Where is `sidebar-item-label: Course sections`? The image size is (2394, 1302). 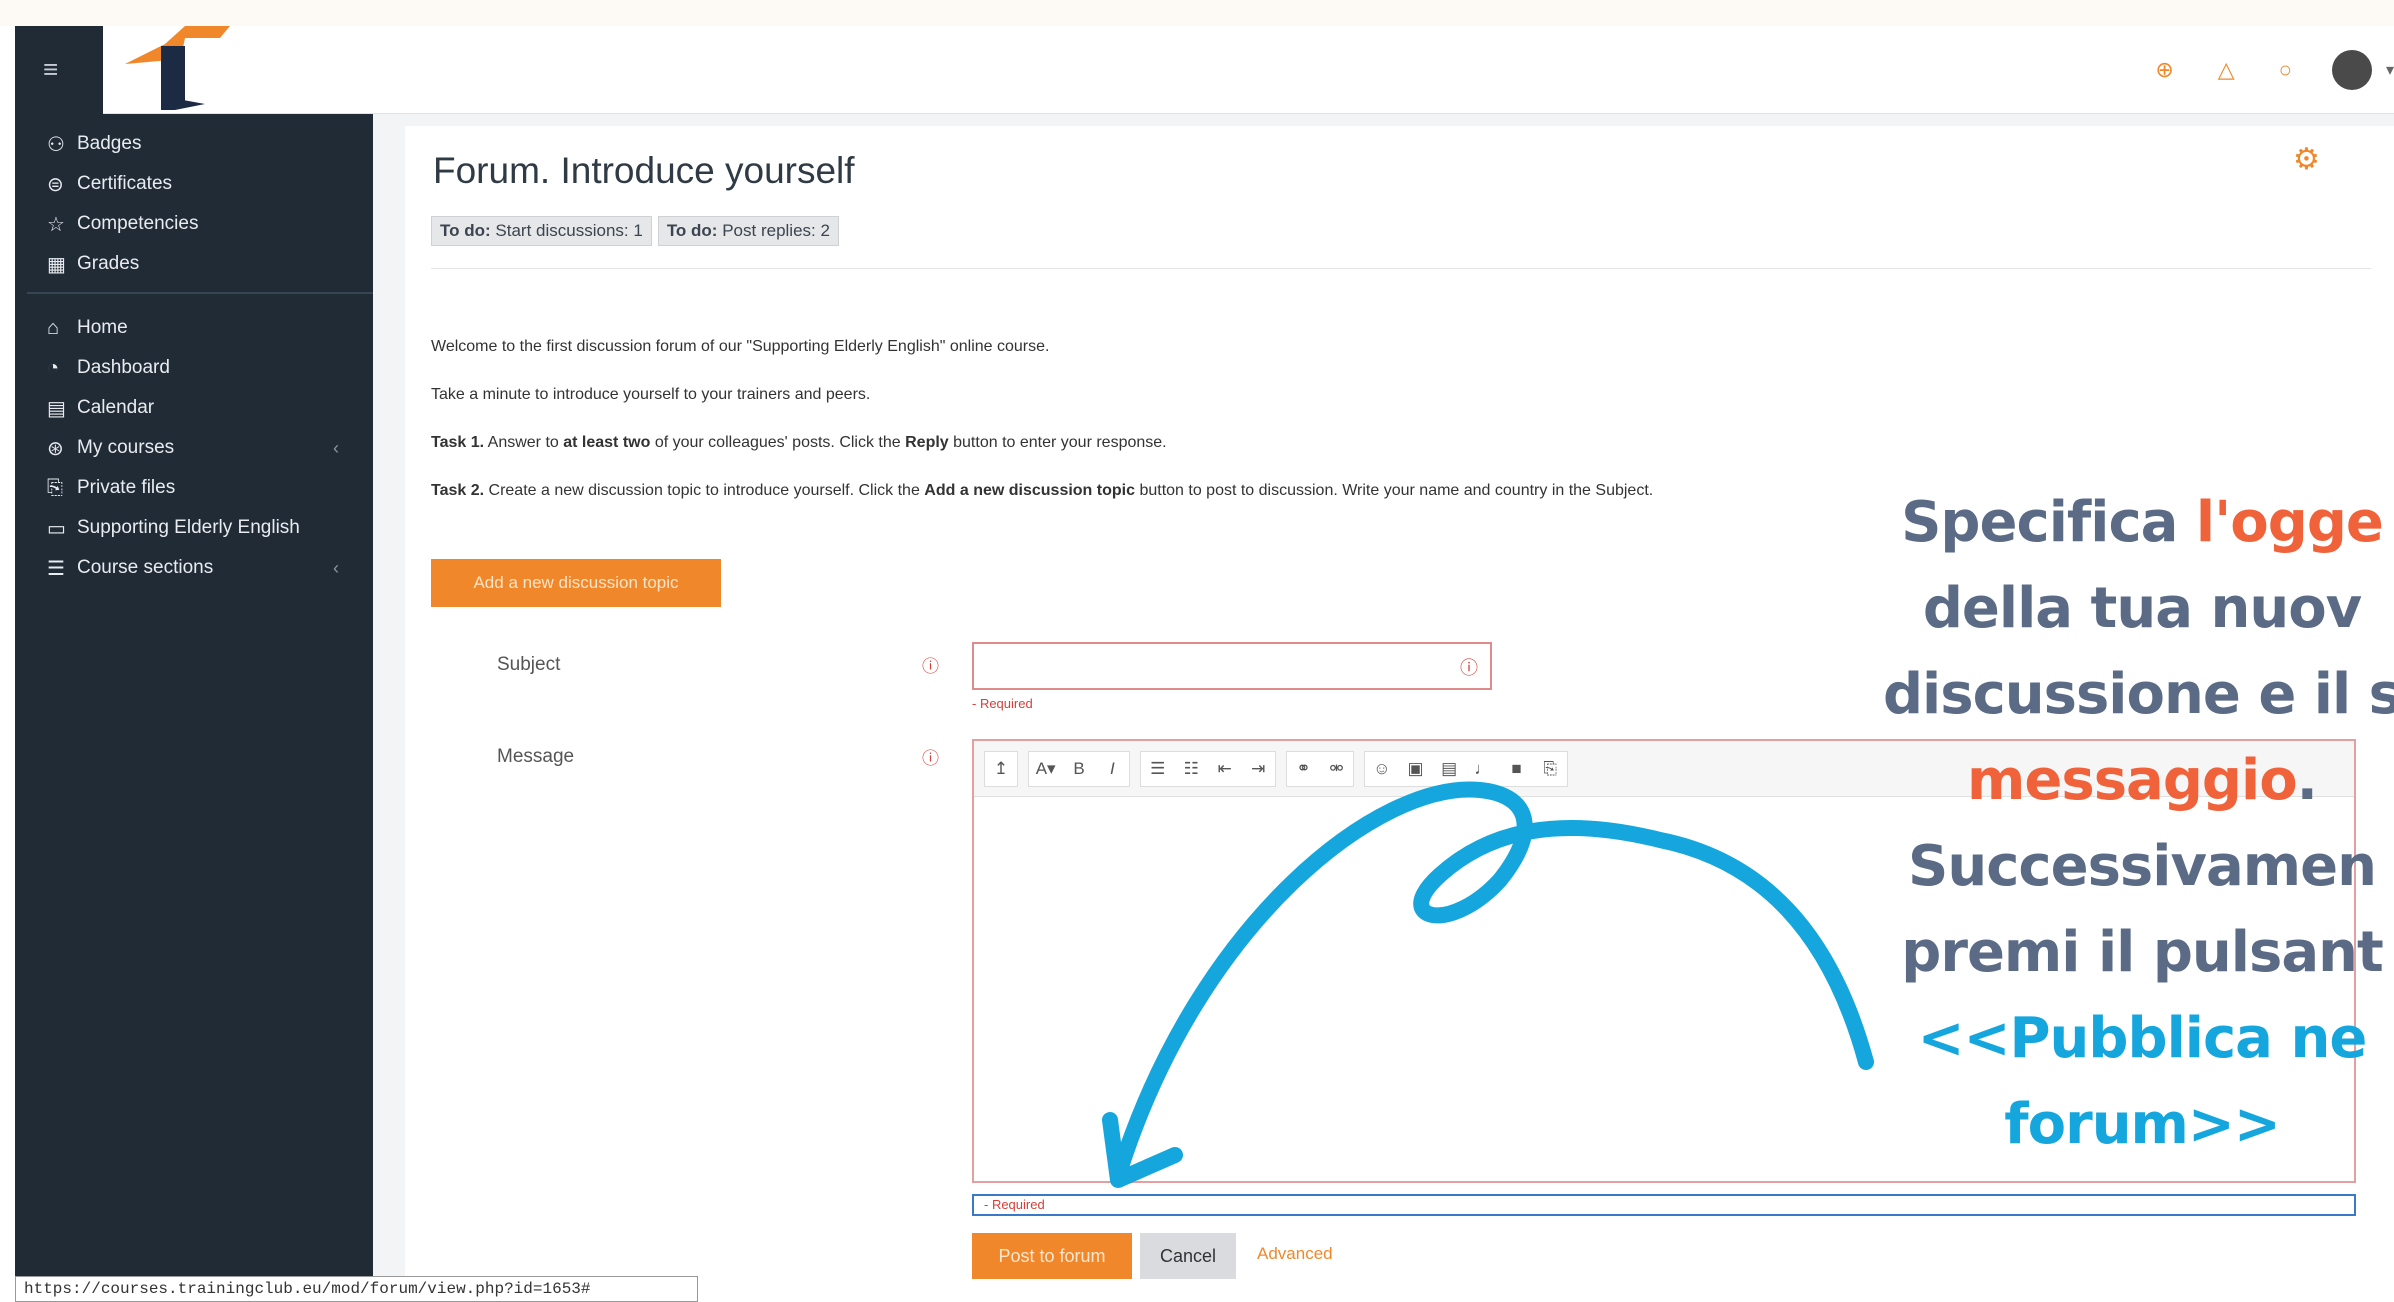 sidebar-item-label: Course sections is located at coordinates (145, 567).